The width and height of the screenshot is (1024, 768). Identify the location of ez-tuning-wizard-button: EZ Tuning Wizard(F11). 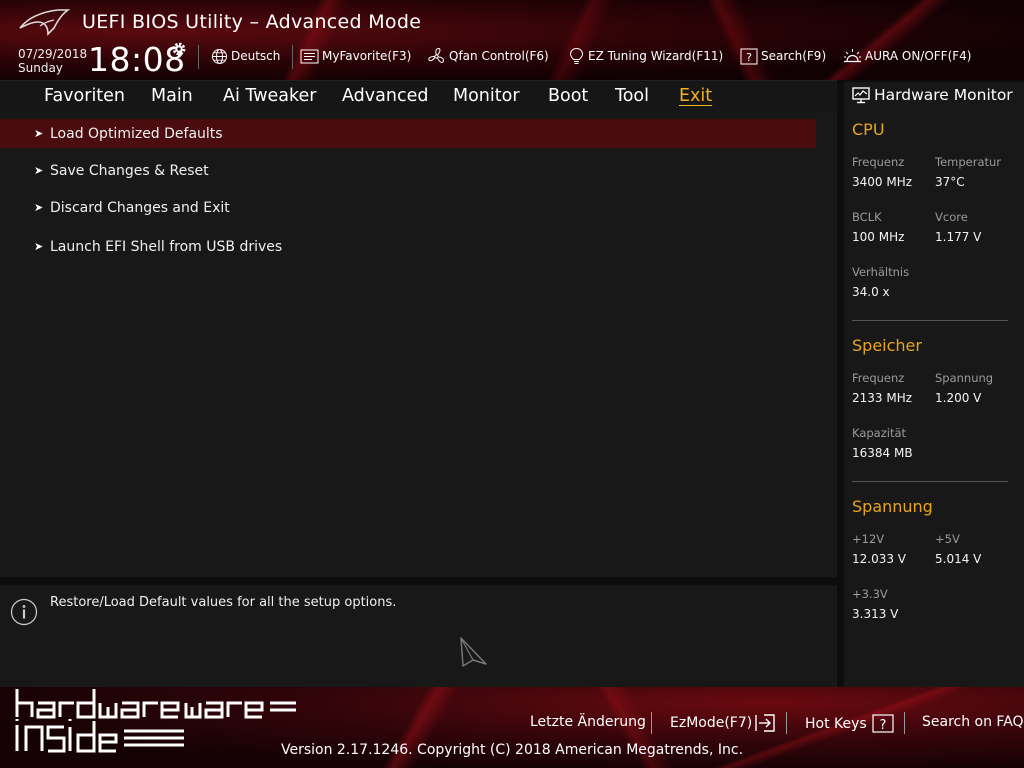
(645, 56).